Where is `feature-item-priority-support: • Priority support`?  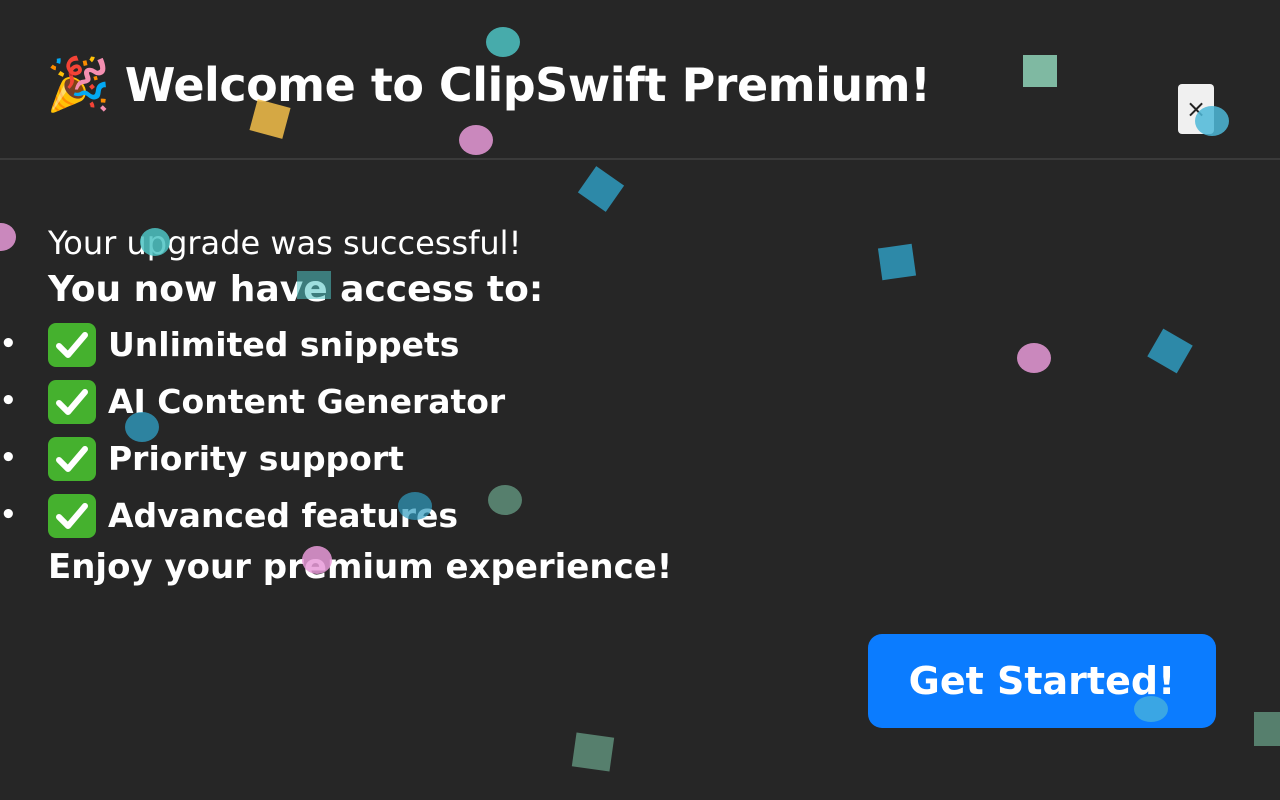
feature-item-priority-support: • Priority support is located at coordinates (424, 458).